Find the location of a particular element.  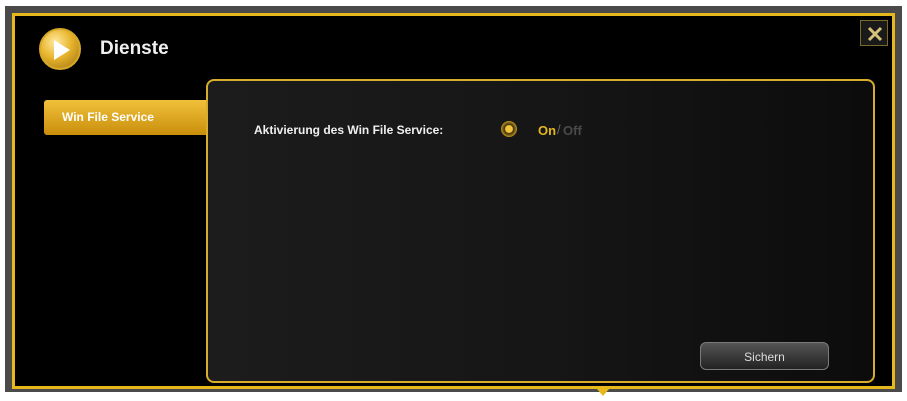

off-option: Off is located at coordinates (572, 130).